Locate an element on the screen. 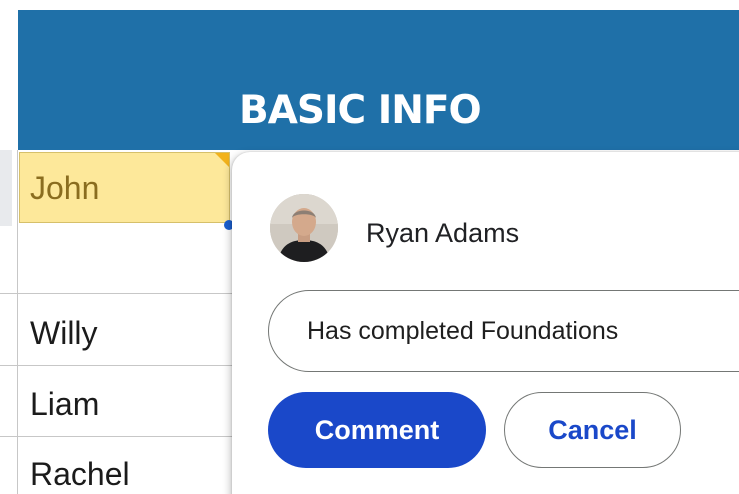 This screenshot has height=494, width=739. avatar is located at coordinates (304, 228).